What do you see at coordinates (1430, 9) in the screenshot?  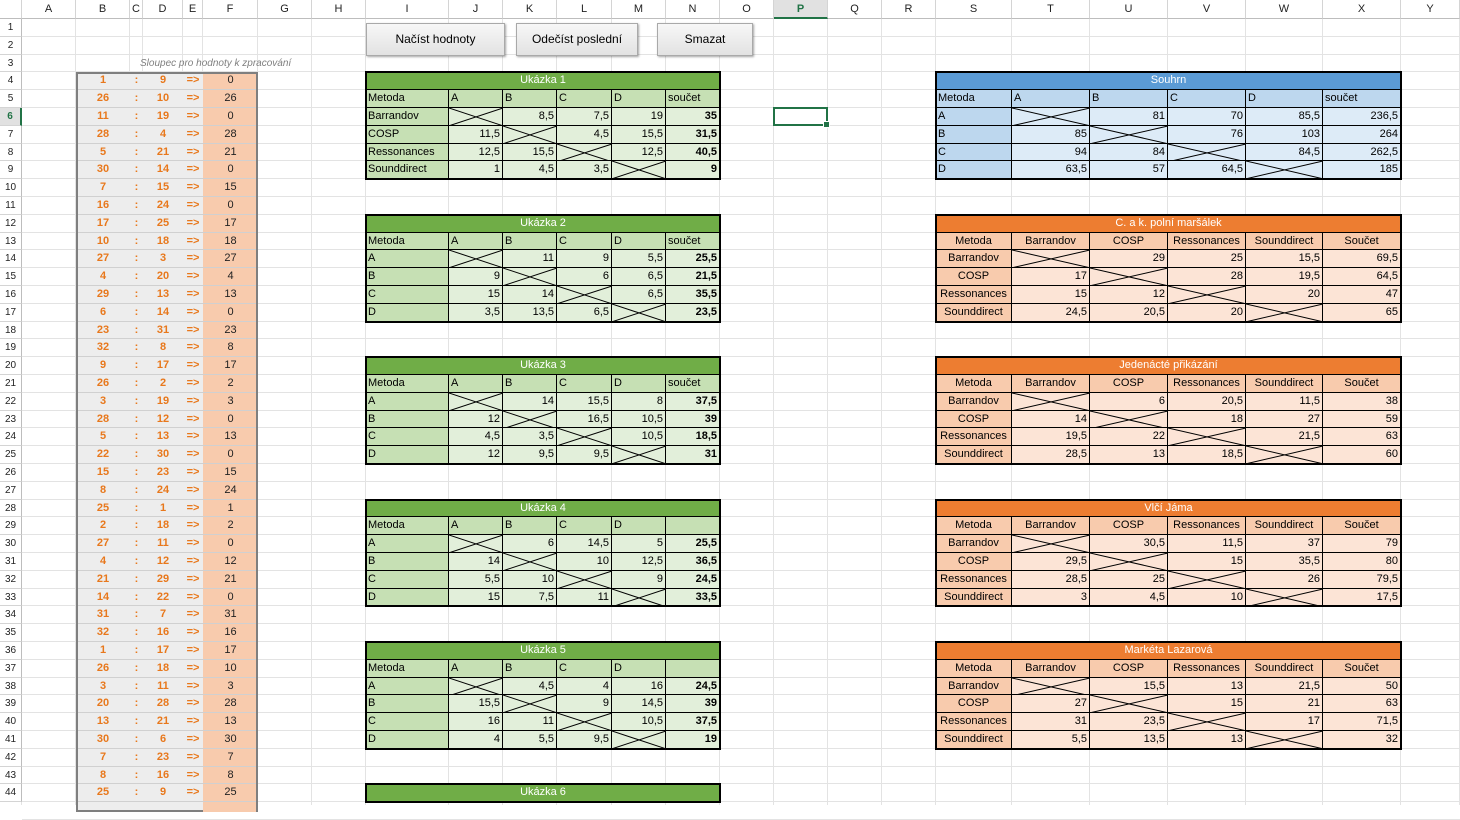 I see `column-header-y: Y` at bounding box center [1430, 9].